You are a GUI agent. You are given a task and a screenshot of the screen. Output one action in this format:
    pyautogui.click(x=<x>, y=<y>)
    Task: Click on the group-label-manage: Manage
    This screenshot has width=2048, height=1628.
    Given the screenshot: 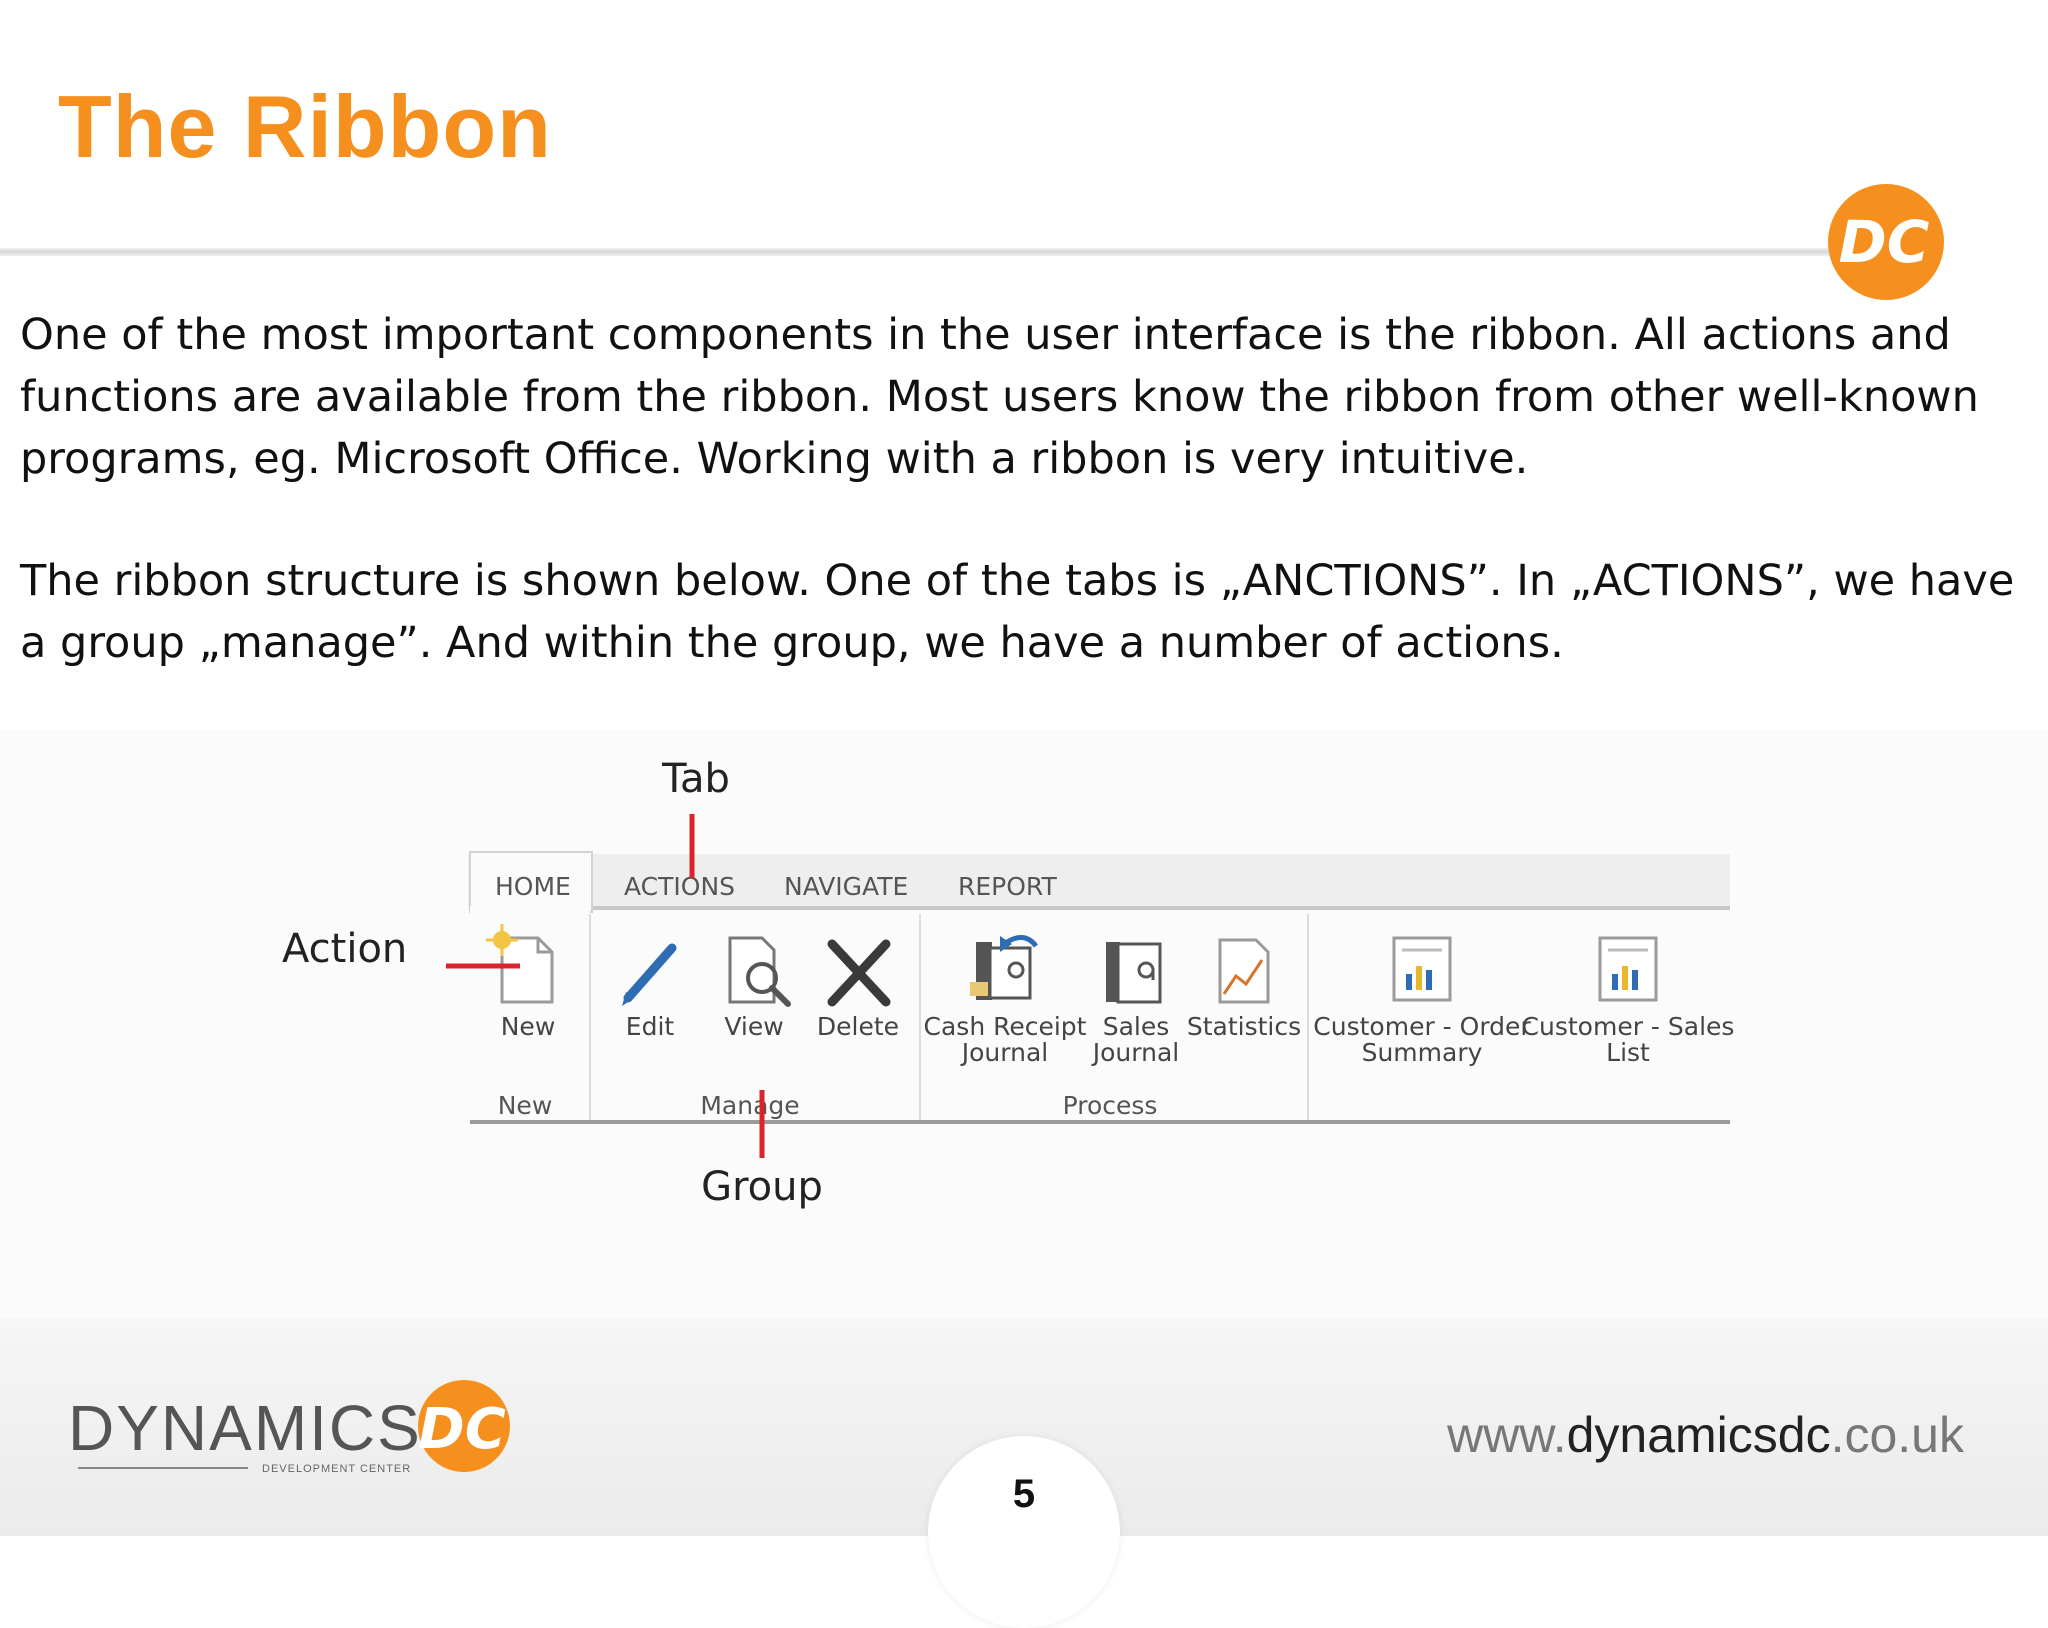 What is the action you would take?
    pyautogui.click(x=749, y=1105)
    